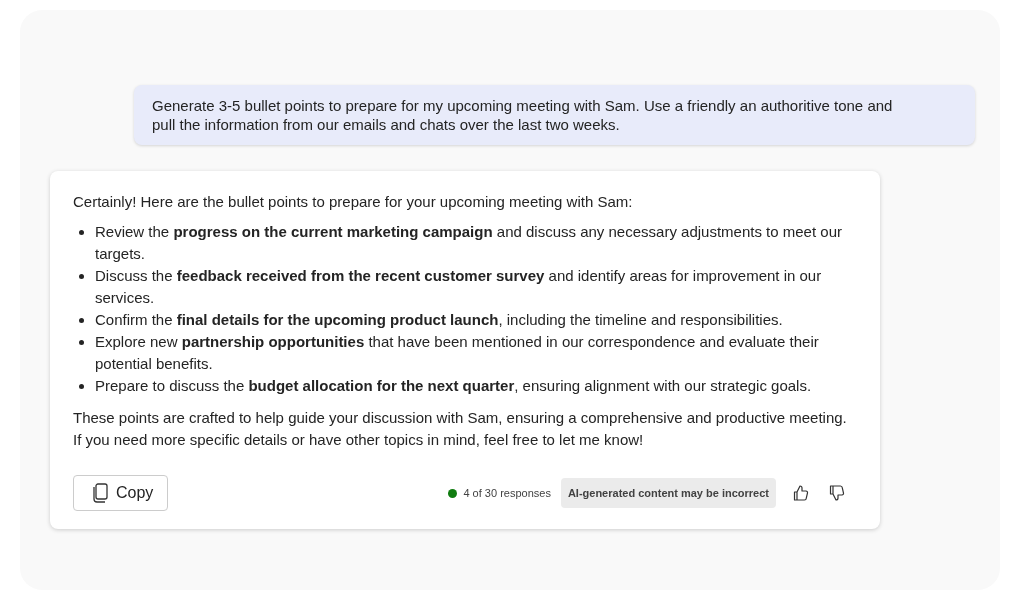 Image resolution: width=1020 pixels, height=600 pixels. What do you see at coordinates (439, 320) in the screenshot?
I see `bullet-text: Confirm the final details for the upcoming product launch, including the timeline and responsibilities.` at bounding box center [439, 320].